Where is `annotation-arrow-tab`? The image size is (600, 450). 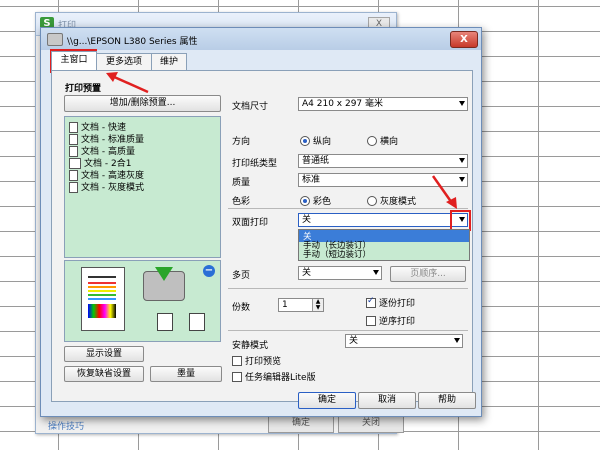
annotation-arrow-tab is located at coordinates (130, 84).